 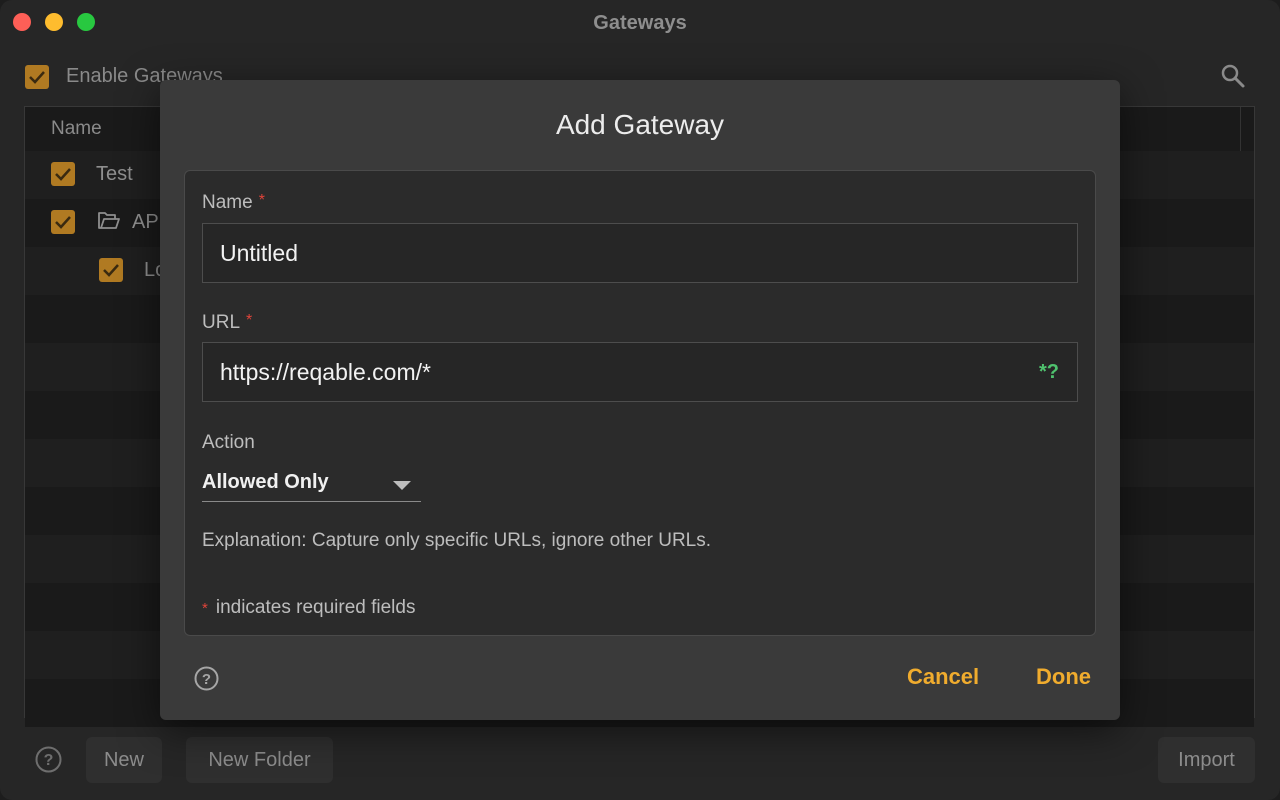 What do you see at coordinates (640, 253) in the screenshot?
I see `name-input: Untitled` at bounding box center [640, 253].